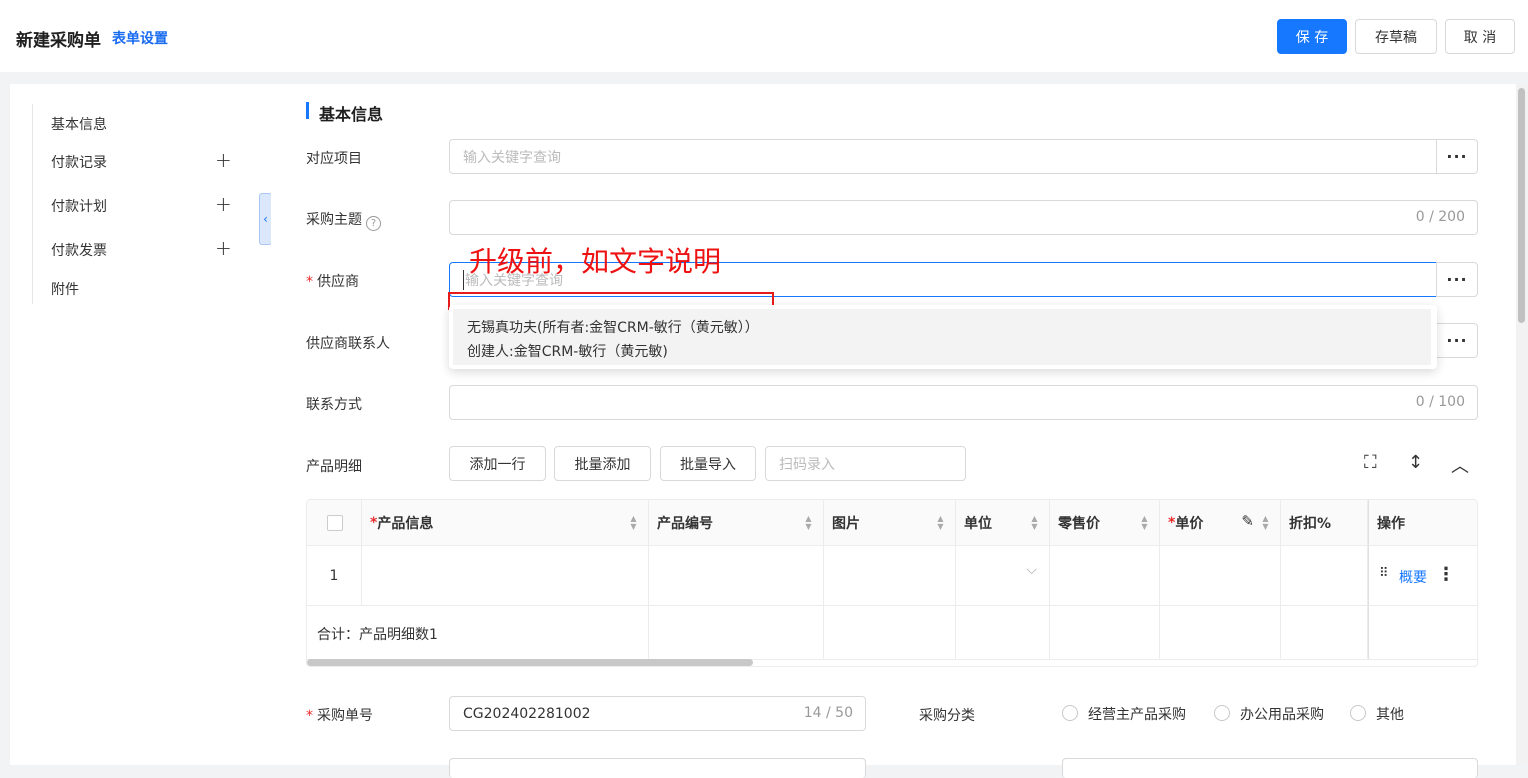 The image size is (1528, 778). What do you see at coordinates (79, 206) in the screenshot?
I see `nav-item-payment-plan: 付款计划` at bounding box center [79, 206].